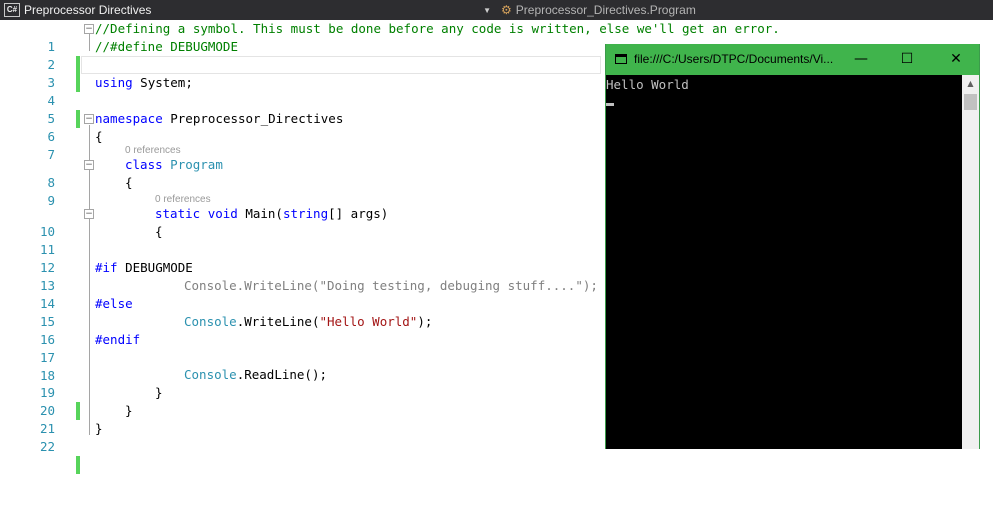 Image resolution: width=993 pixels, height=510 pixels. What do you see at coordinates (610, 104) in the screenshot?
I see `text-cursor` at bounding box center [610, 104].